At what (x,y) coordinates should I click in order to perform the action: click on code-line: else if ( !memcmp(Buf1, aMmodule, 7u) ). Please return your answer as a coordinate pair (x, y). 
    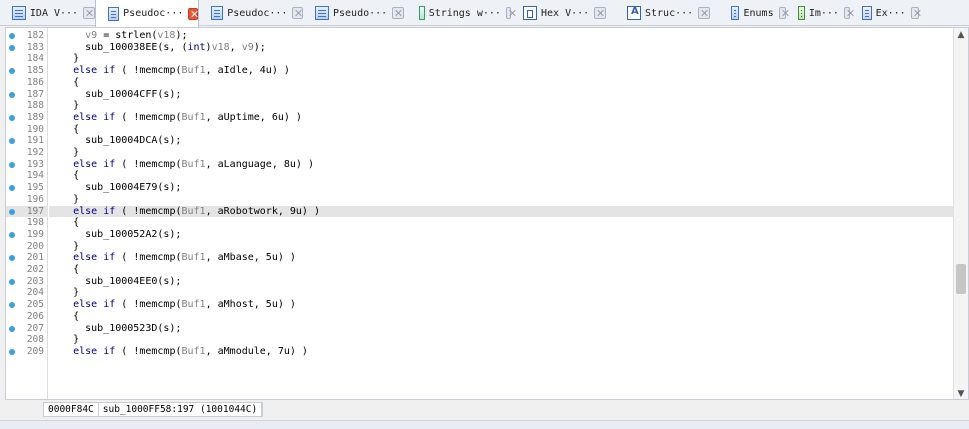
    Looking at the image, I should click on (501, 352).